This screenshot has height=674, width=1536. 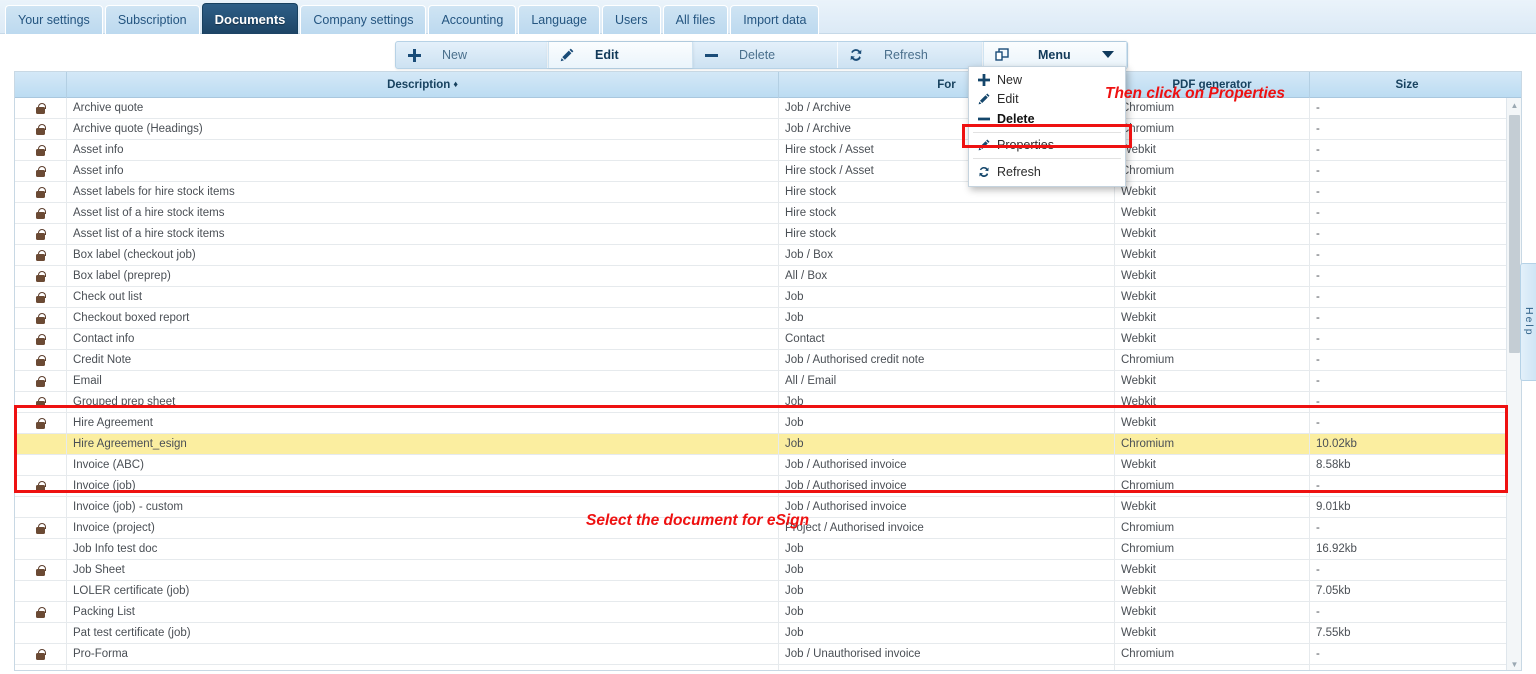 What do you see at coordinates (1047, 119) in the screenshot?
I see `menu-item-delete: Delete` at bounding box center [1047, 119].